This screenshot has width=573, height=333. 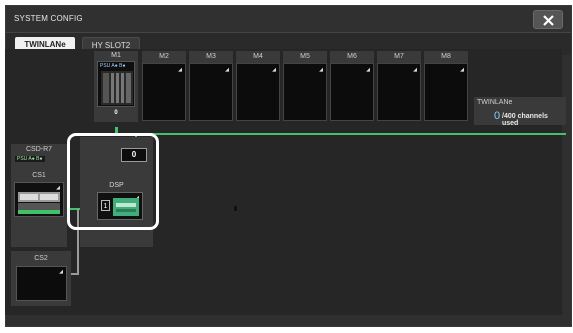 I want to click on close-icon, so click(x=548, y=20).